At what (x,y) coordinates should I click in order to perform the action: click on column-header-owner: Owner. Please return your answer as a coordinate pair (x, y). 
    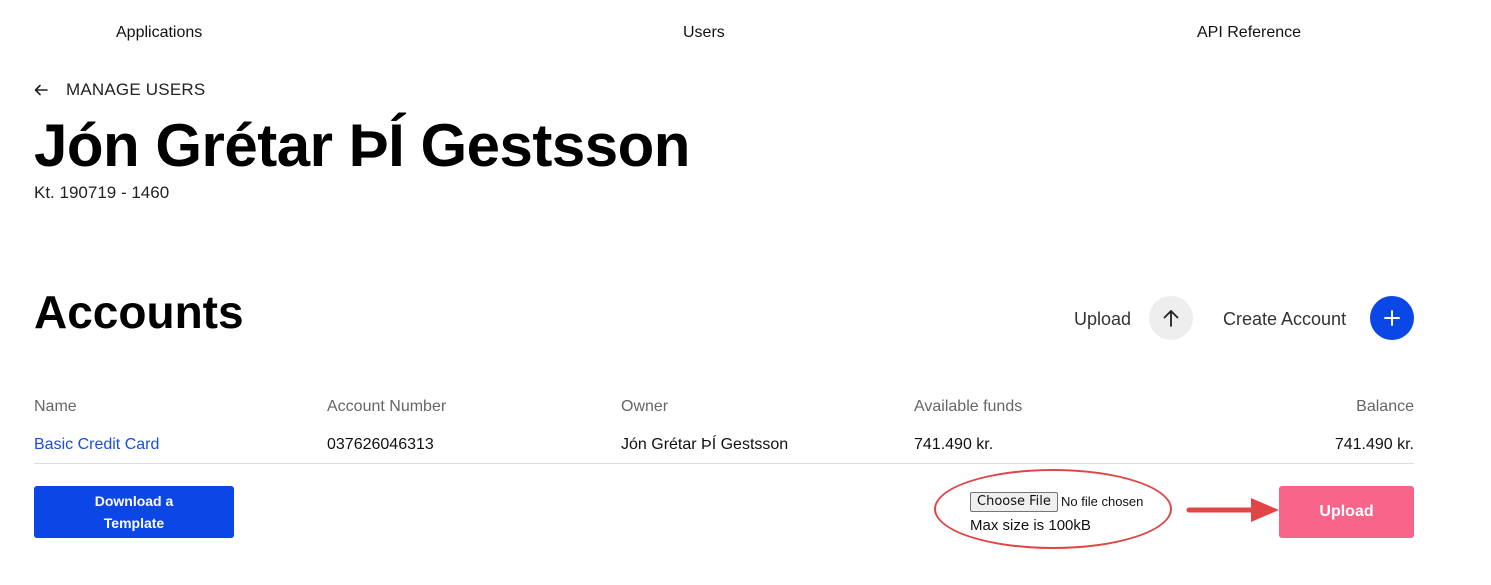
    Looking at the image, I should click on (645, 406).